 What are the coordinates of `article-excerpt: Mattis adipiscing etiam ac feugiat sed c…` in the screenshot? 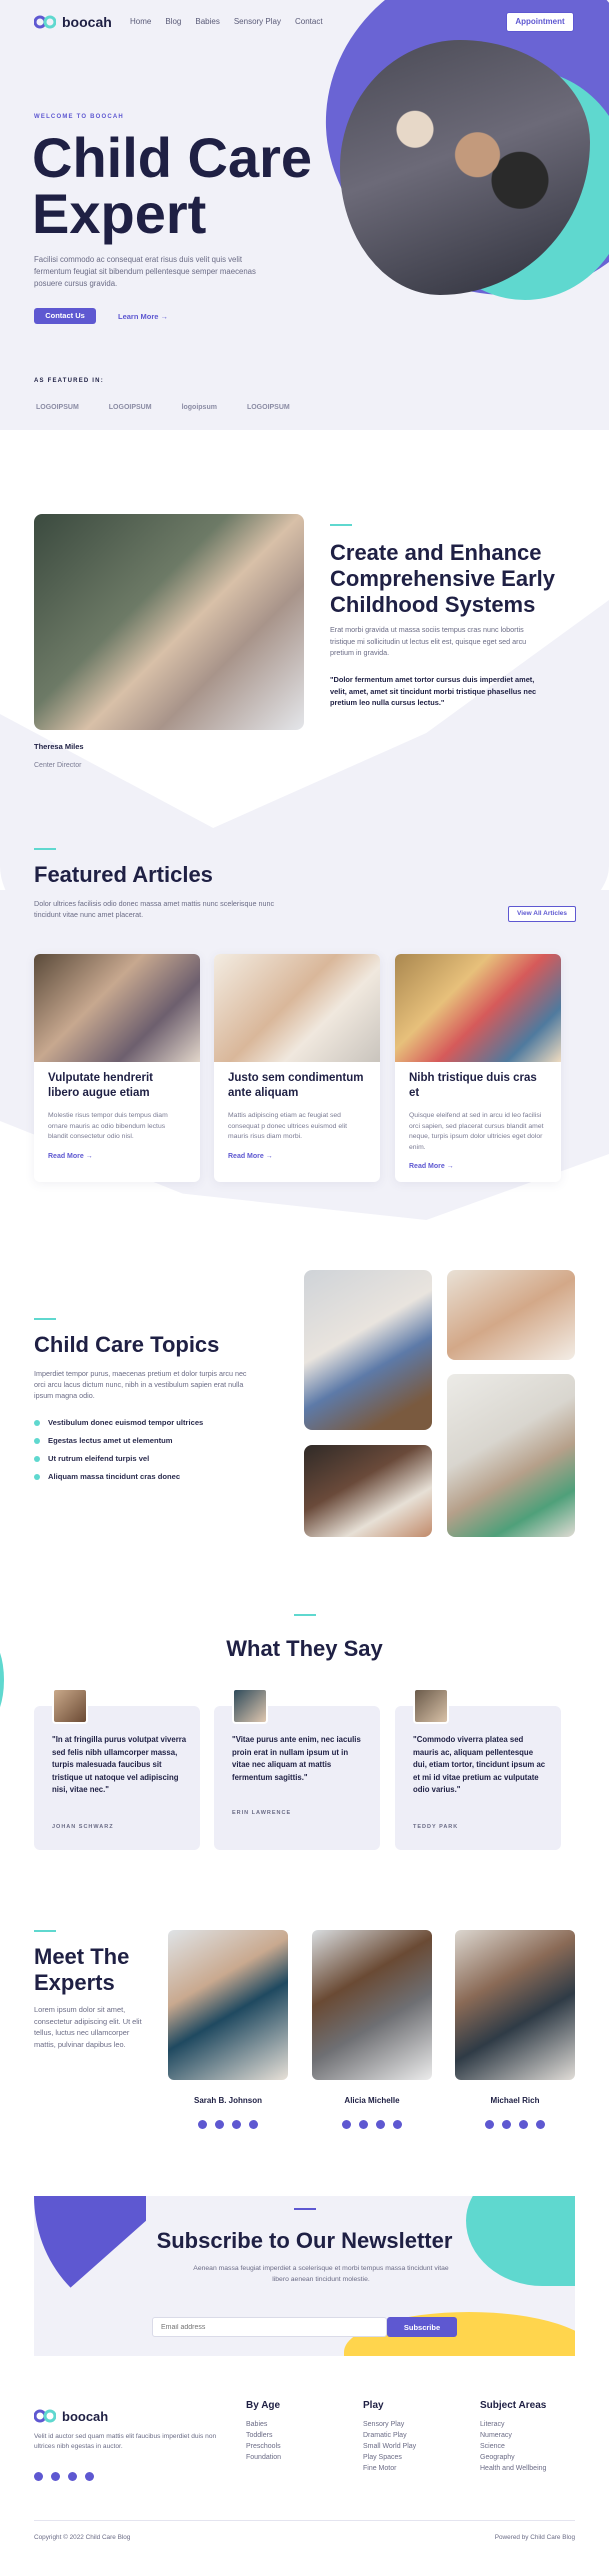 It's located at (288, 1126).